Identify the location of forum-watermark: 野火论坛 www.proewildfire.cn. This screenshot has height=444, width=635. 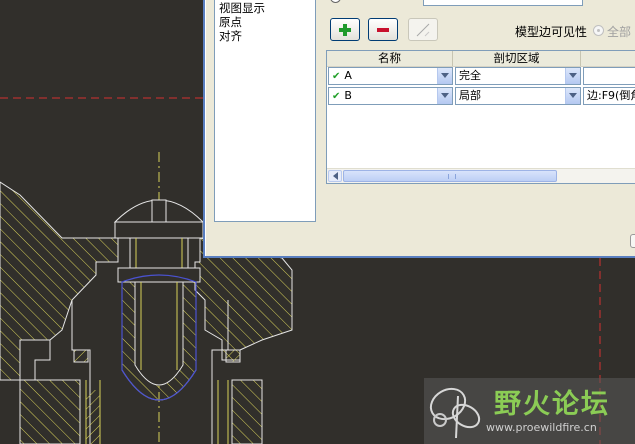
(529, 411).